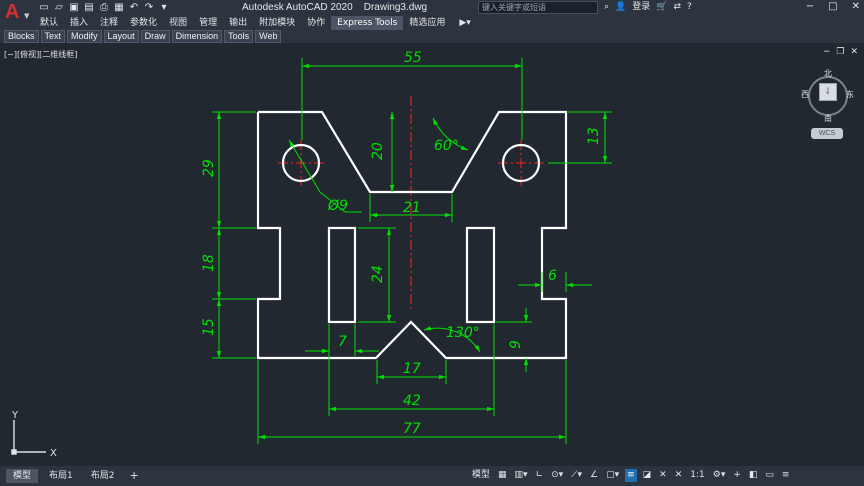  What do you see at coordinates (335, 7) in the screenshot?
I see `window-title: Autodesk AutoCAD 2020 Drawing3.dwg` at bounding box center [335, 7].